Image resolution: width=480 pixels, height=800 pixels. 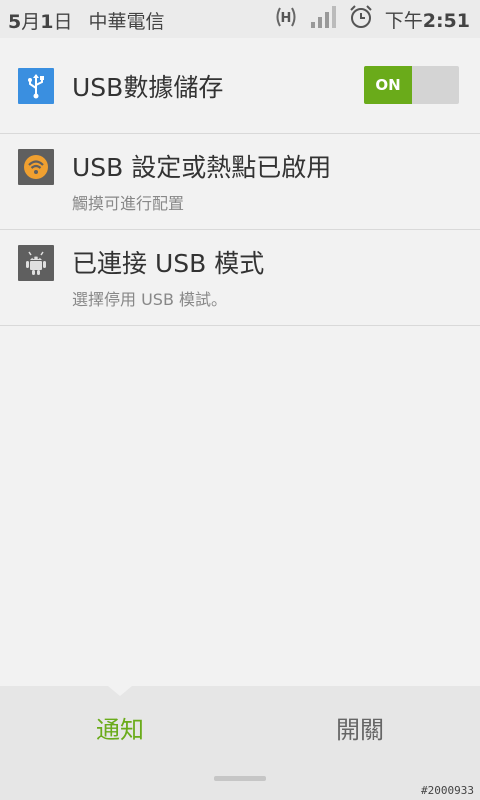 I want to click on active-tab-indicator, so click(x=120, y=691).